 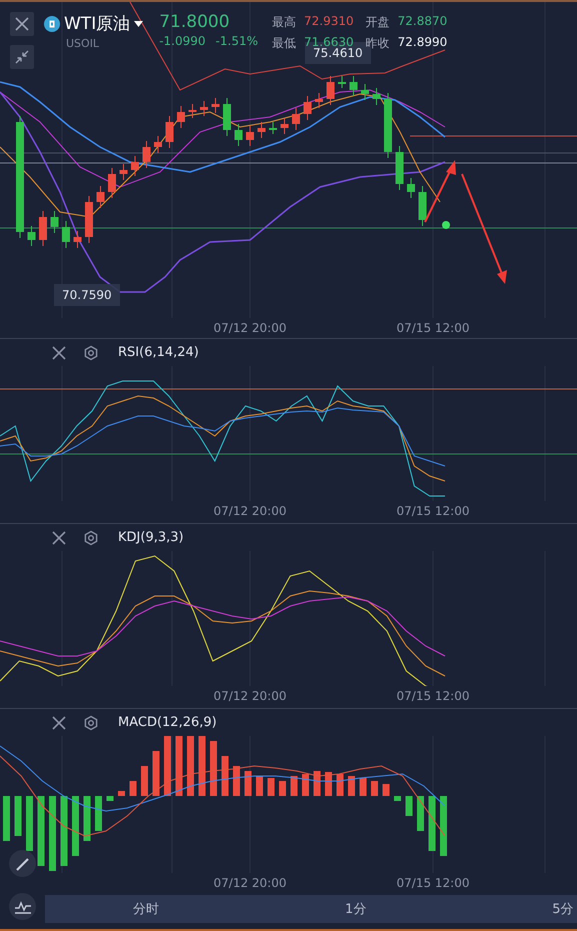 I want to click on stat-value: 72.8990, so click(x=423, y=43).